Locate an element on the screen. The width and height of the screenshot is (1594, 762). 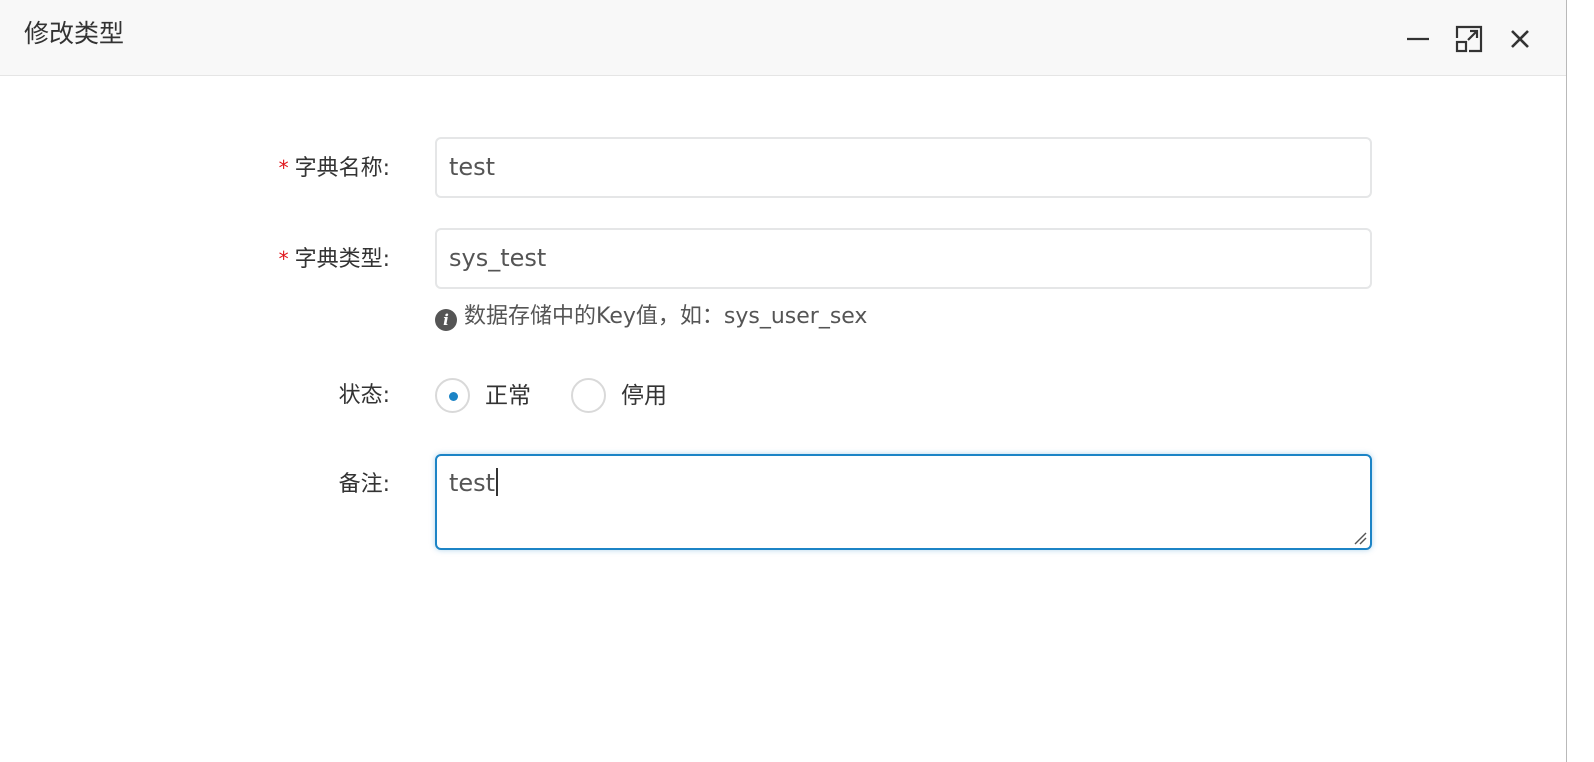
info-icon: i is located at coordinates (446, 320).